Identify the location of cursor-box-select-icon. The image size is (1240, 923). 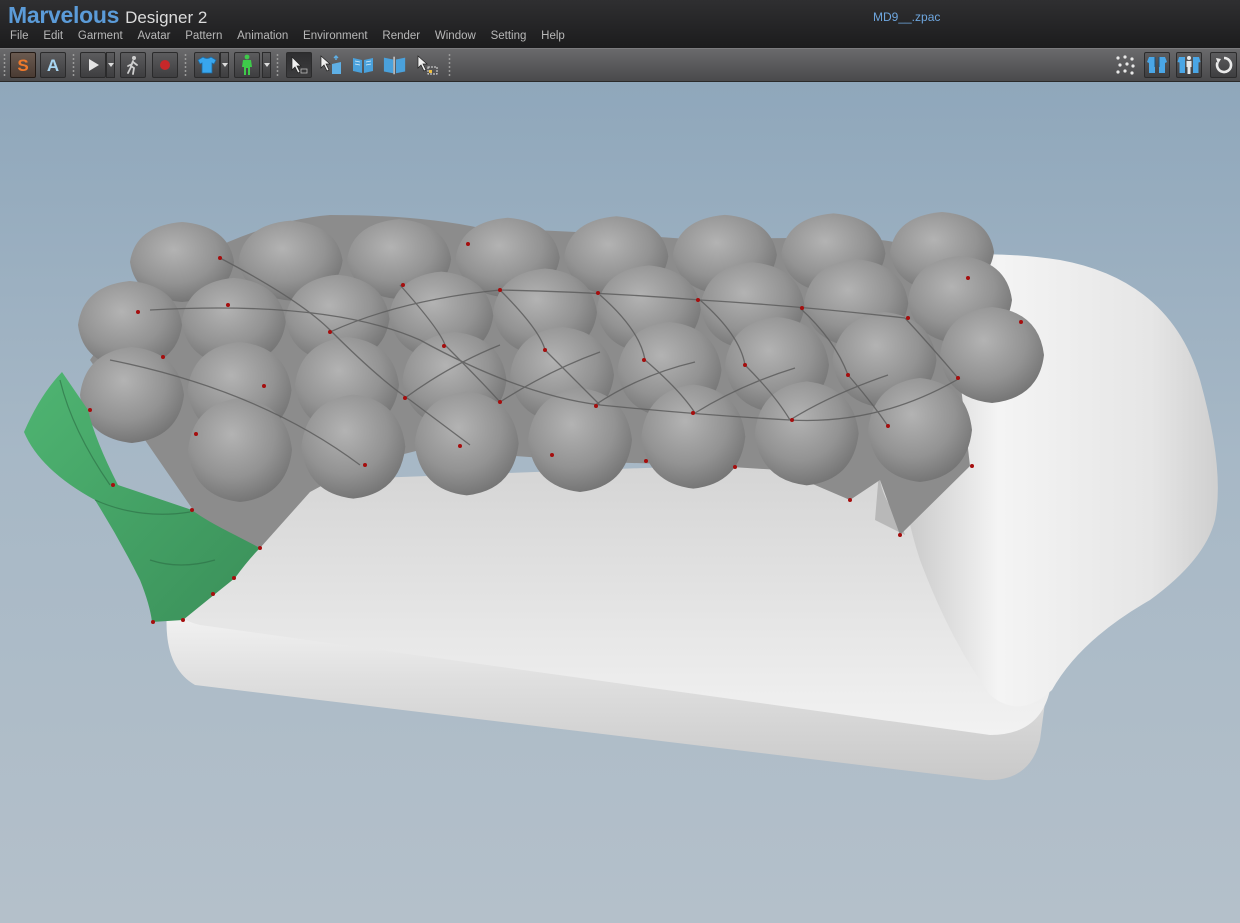
(427, 65).